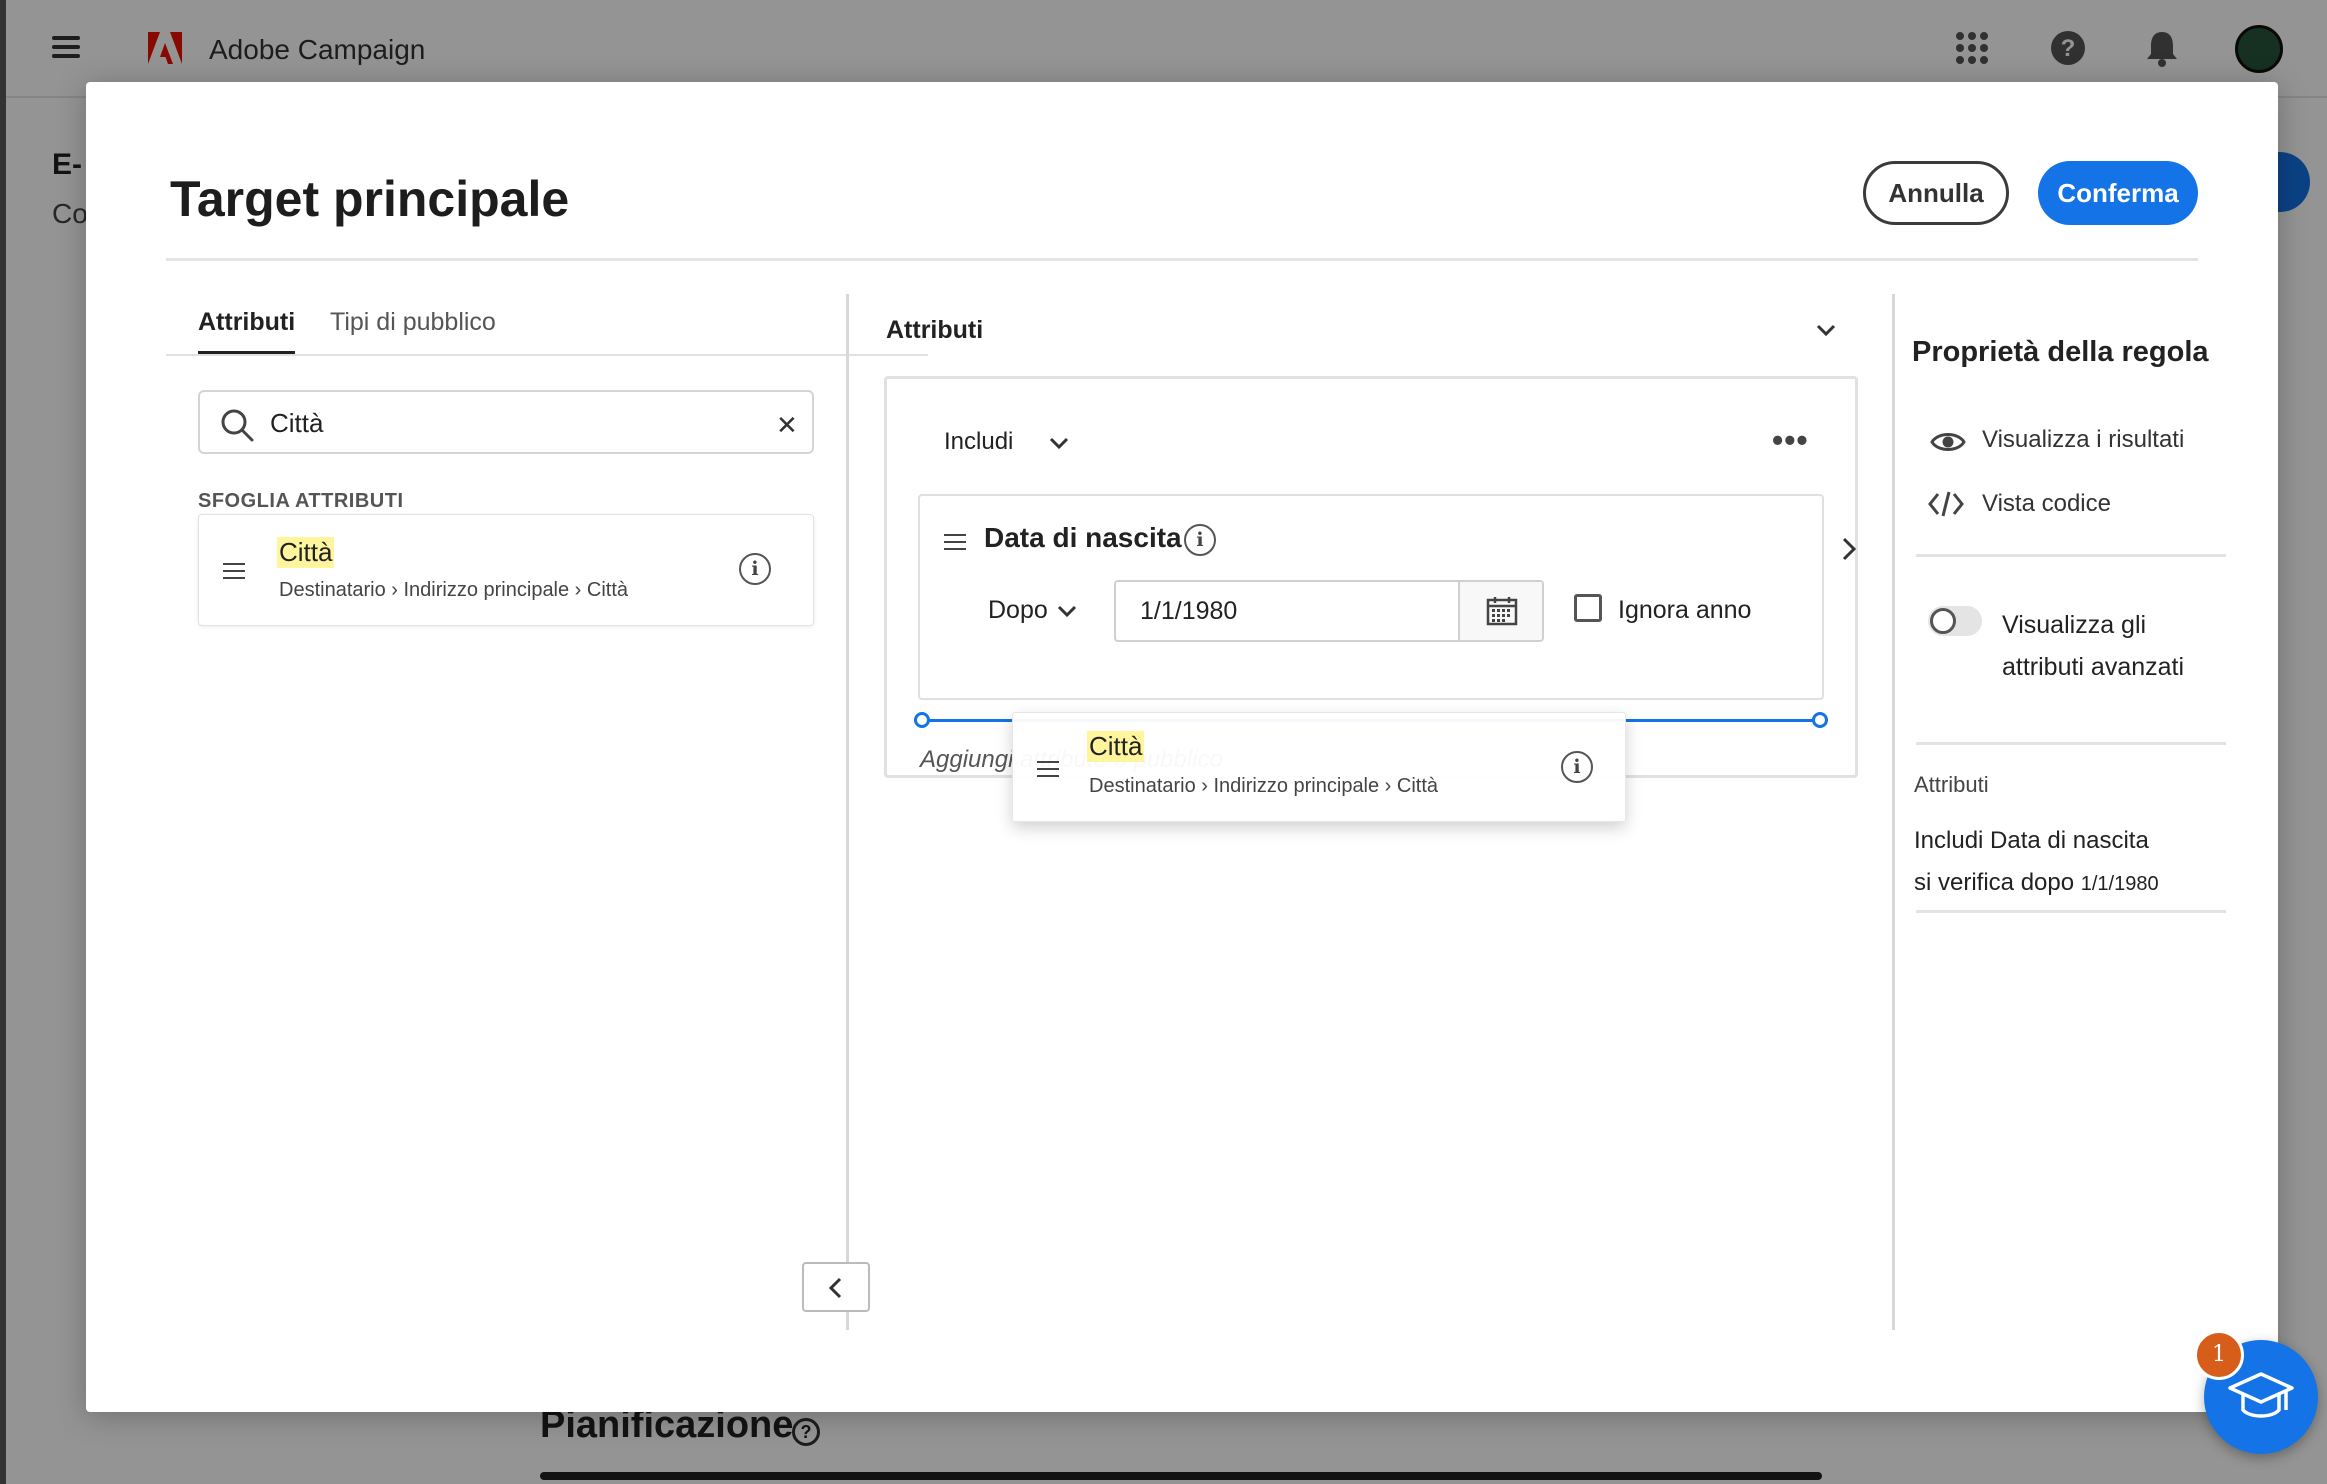 The width and height of the screenshot is (2327, 1484). Describe the element at coordinates (1994, 882) in the screenshot. I see `summary-condition: si verifica dopo` at that location.